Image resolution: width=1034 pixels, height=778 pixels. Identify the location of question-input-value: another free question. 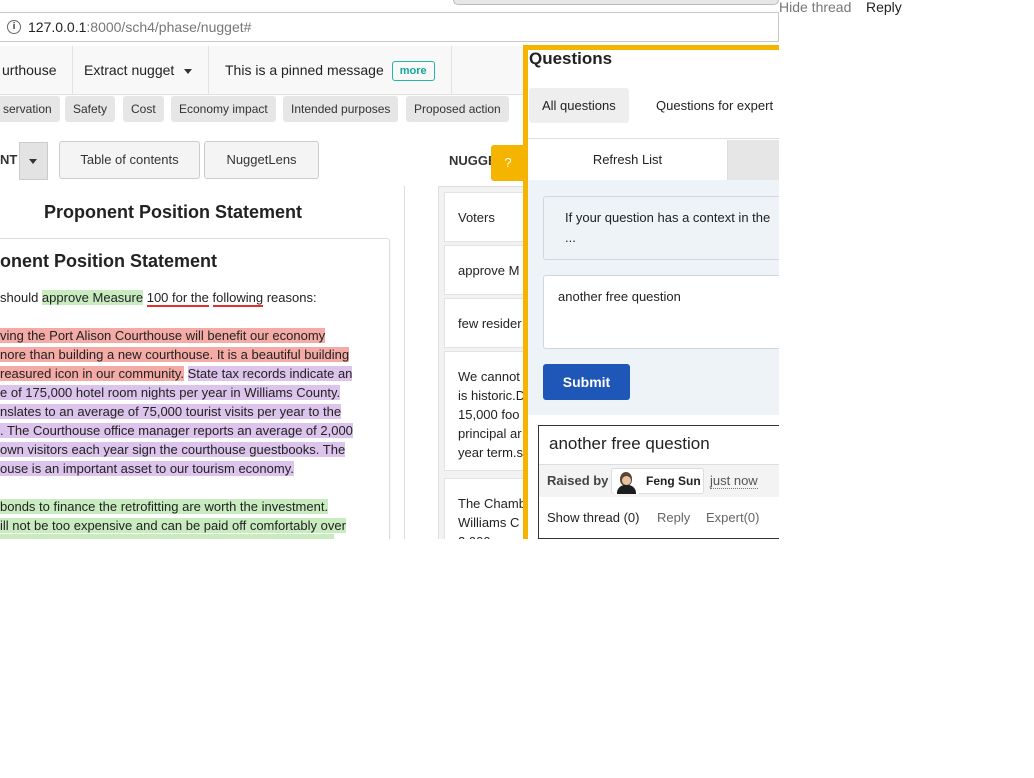
(619, 296).